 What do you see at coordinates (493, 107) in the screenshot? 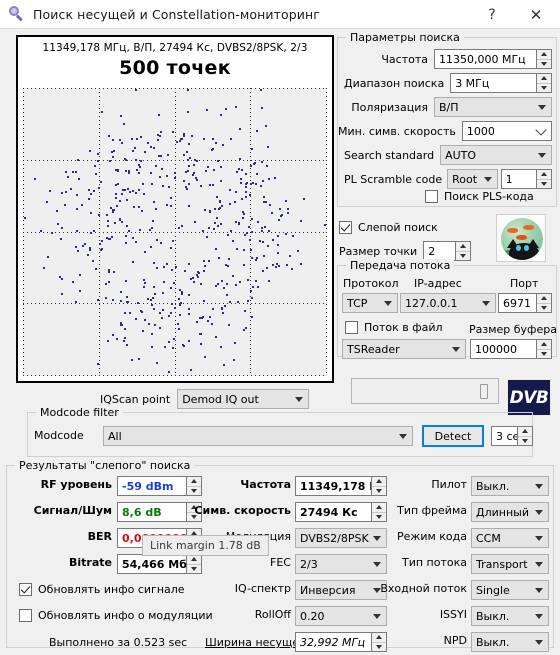
I see `polarization-select: В/П` at bounding box center [493, 107].